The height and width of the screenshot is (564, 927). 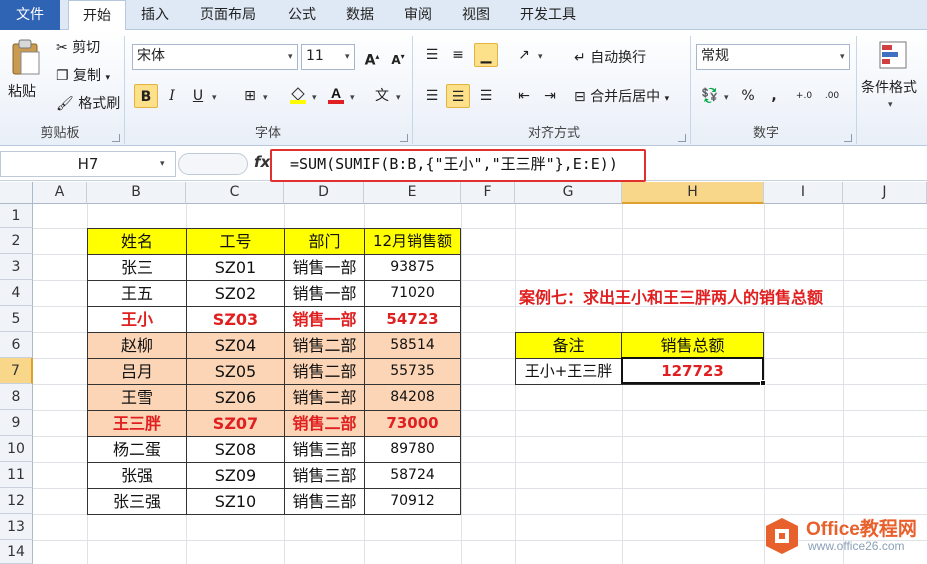 I want to click on orientation-icon: ↗, so click(x=524, y=55).